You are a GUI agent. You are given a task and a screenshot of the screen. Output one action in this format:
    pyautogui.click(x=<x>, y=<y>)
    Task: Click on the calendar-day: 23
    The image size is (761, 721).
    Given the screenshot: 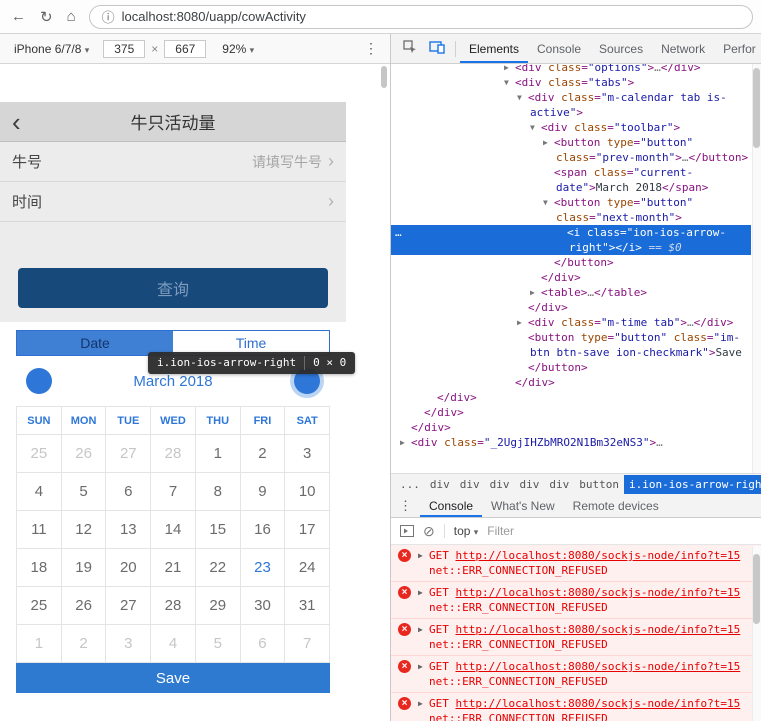 What is the action you would take?
    pyautogui.click(x=263, y=568)
    